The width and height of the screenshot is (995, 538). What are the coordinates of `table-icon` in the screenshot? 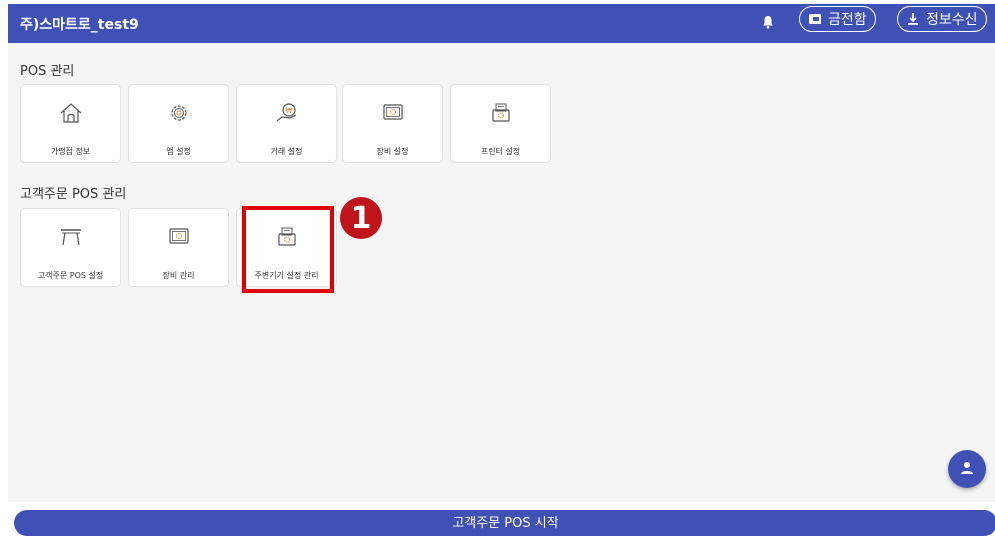 It's located at (70, 237).